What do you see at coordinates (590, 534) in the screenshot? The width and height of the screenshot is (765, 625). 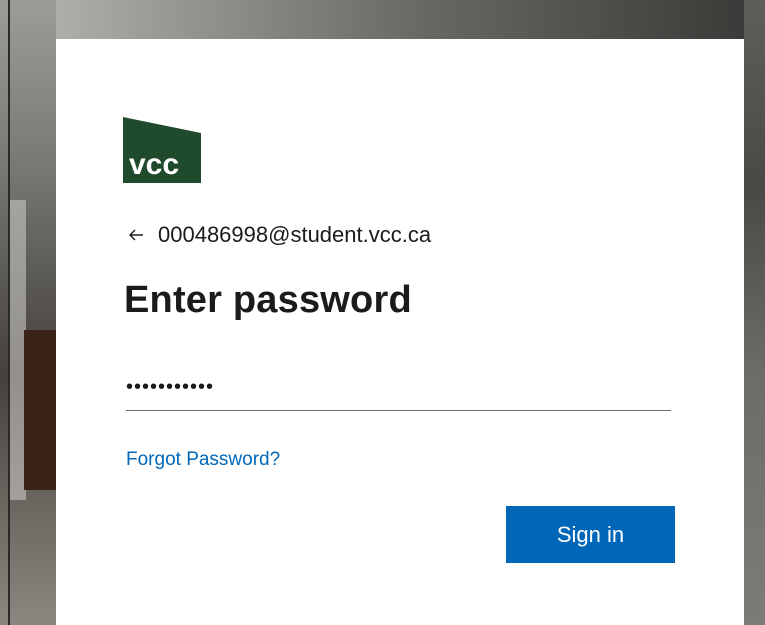 I see `sign-in-button: Sign in` at bounding box center [590, 534].